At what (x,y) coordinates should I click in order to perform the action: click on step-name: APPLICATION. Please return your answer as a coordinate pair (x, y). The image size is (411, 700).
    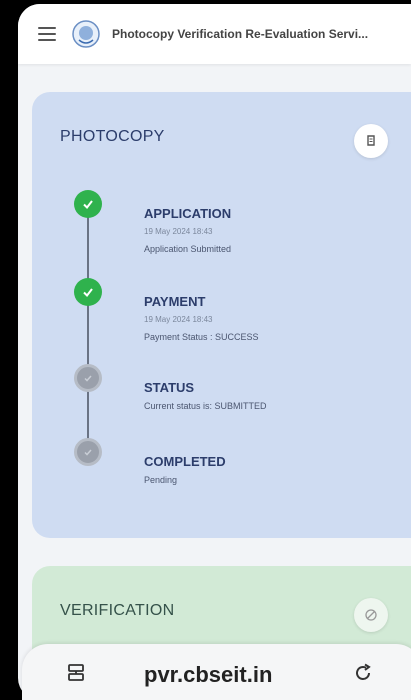
    Looking at the image, I should click on (188, 213).